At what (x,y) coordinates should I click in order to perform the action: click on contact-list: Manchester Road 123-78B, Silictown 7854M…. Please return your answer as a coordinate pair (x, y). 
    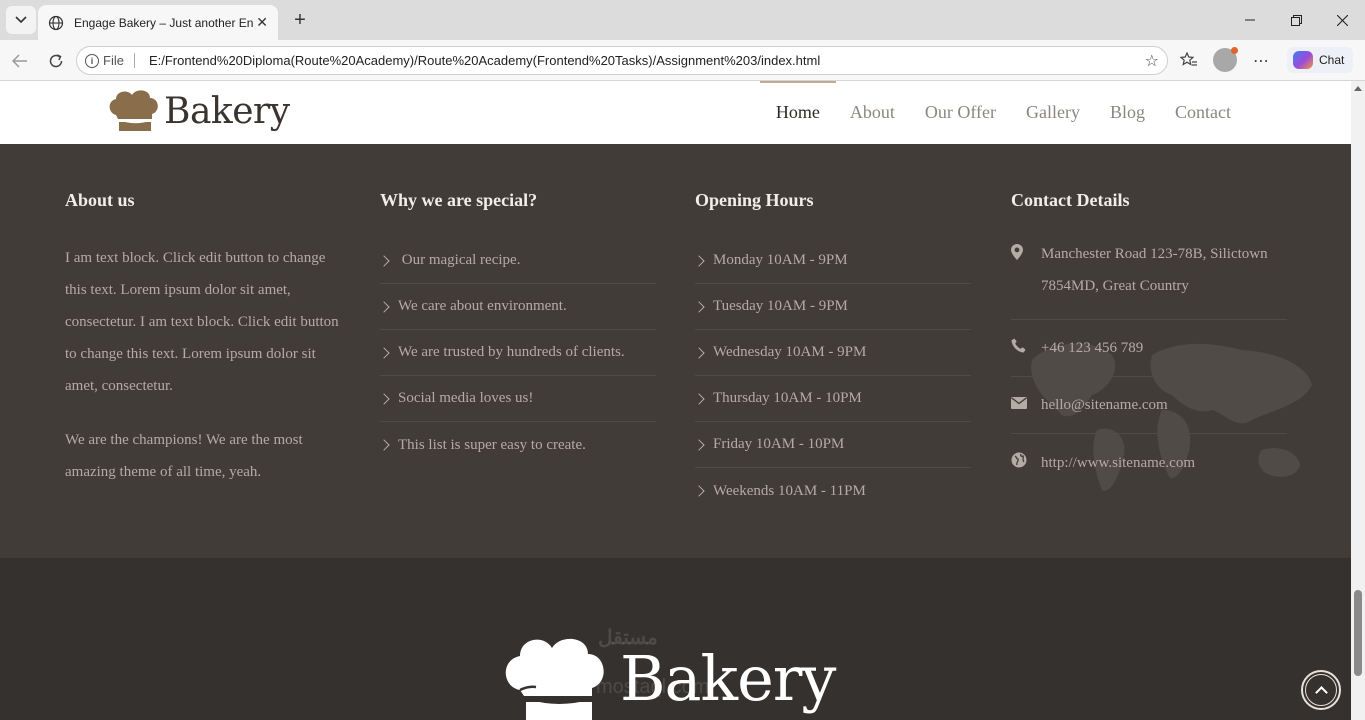
    Looking at the image, I should click on (1149, 364).